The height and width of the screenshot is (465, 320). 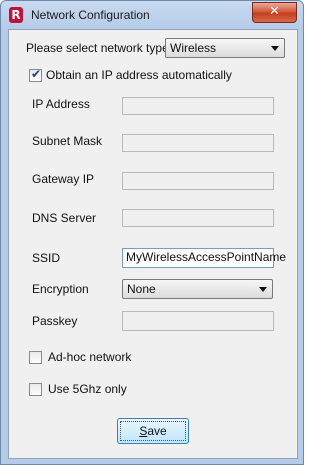 What do you see at coordinates (35, 357) in the screenshot?
I see `adhoc-checkbox` at bounding box center [35, 357].